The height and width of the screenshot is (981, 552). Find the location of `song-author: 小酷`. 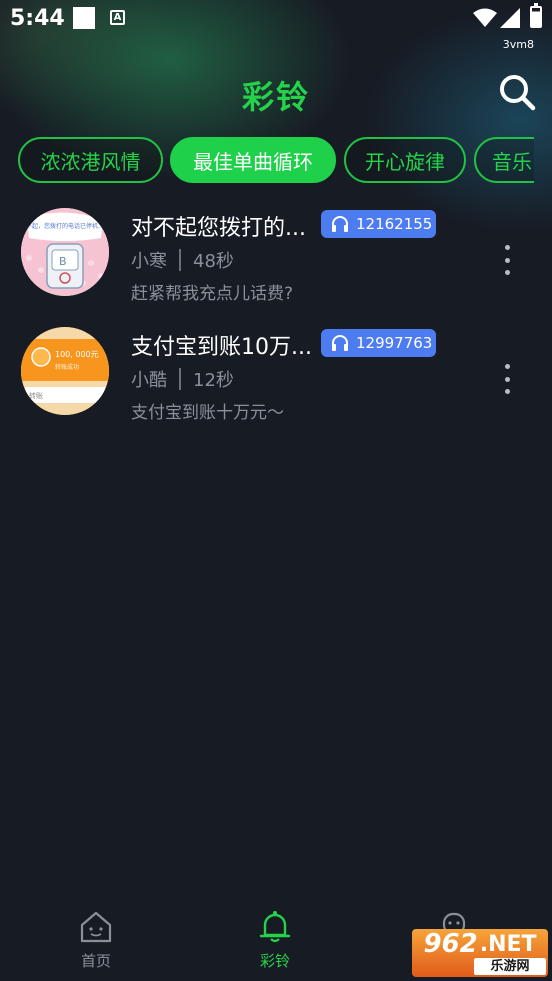

song-author: 小酷 is located at coordinates (149, 380).